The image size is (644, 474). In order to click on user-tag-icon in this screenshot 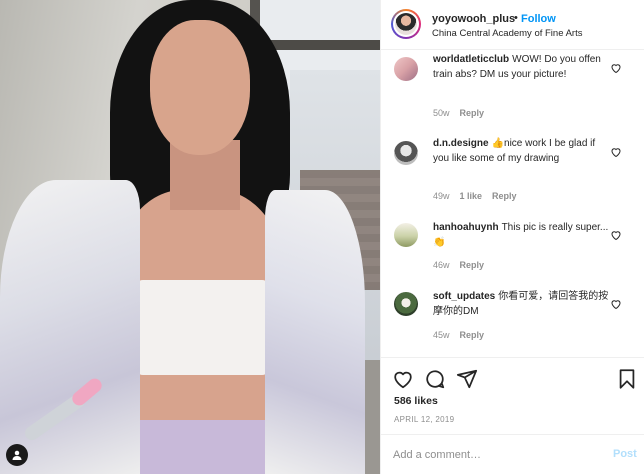, I will do `click(17, 455)`.